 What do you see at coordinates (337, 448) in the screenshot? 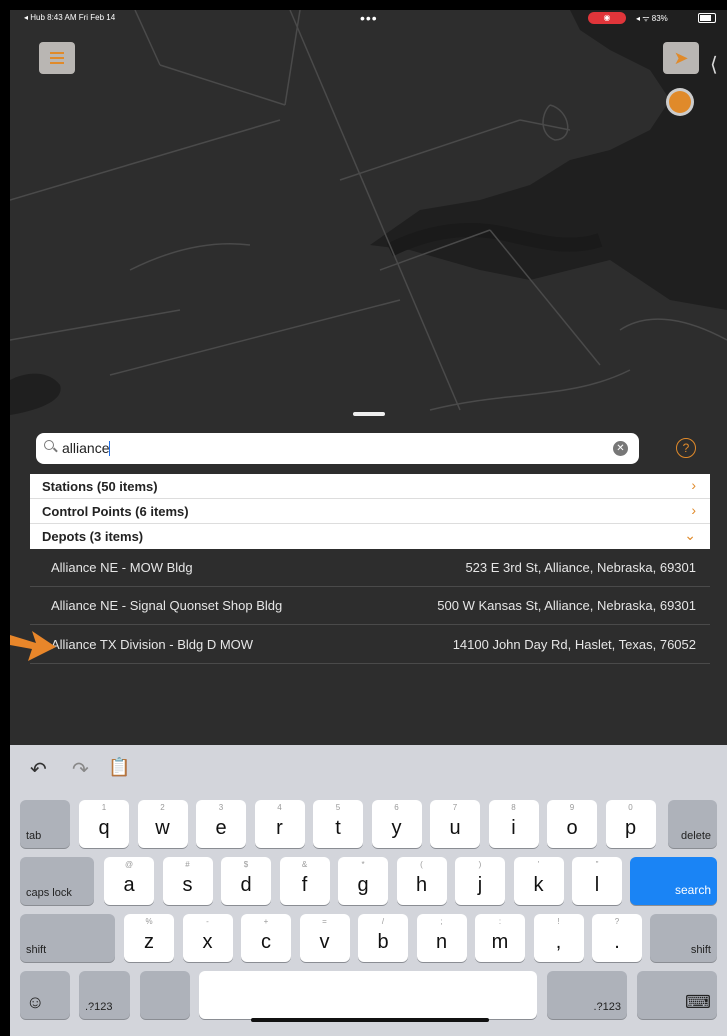
I see `search-field: alliance ✕` at bounding box center [337, 448].